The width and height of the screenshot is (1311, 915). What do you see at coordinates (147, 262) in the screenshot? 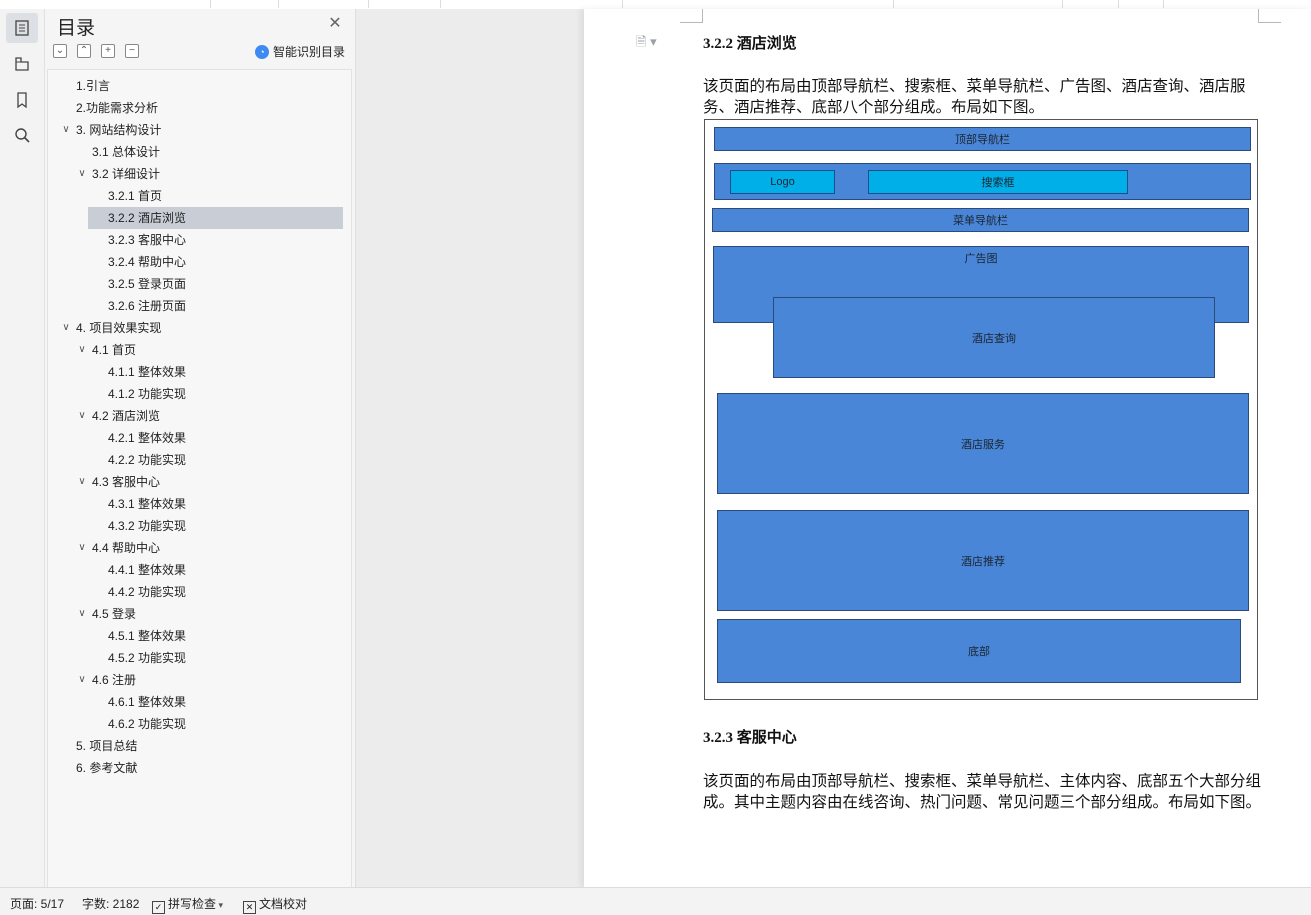
I see `toc-item-label: 3.2.4 帮助中心` at bounding box center [147, 262].